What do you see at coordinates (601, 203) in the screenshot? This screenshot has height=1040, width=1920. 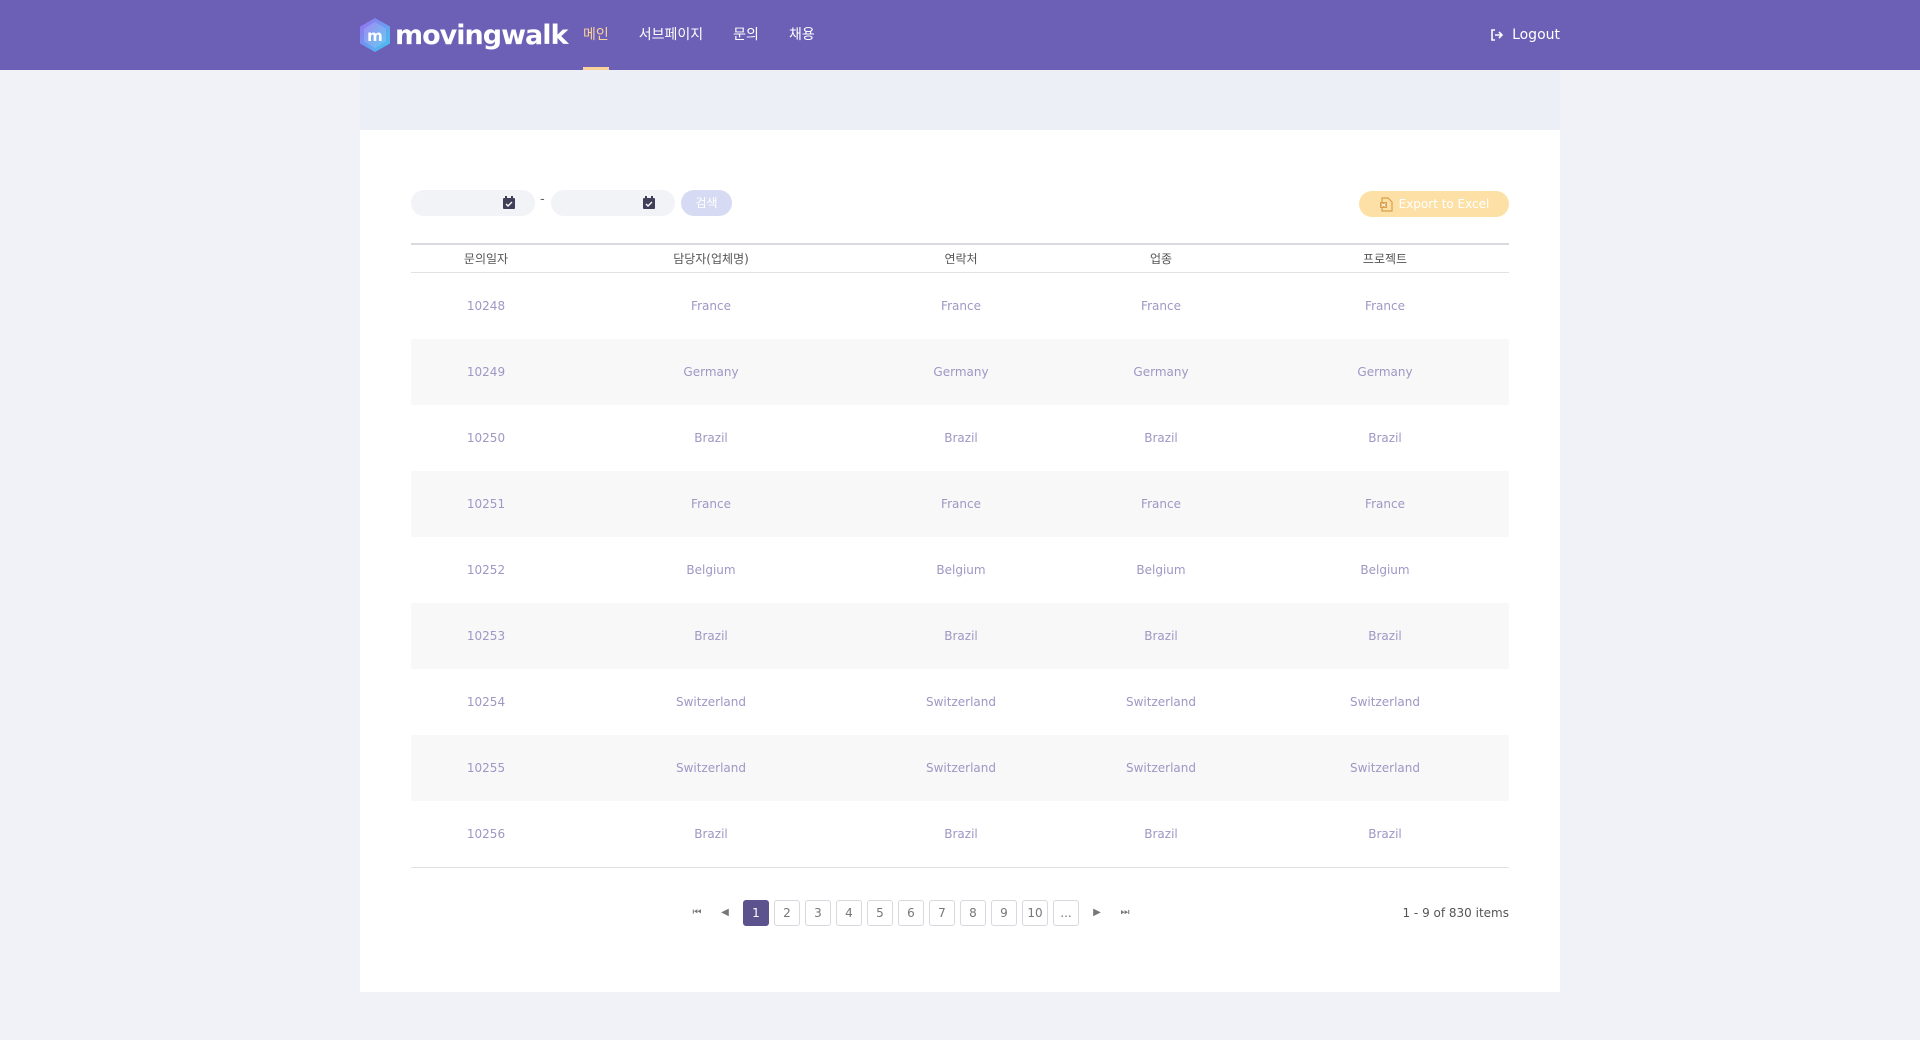 I see `end-date-input` at bounding box center [601, 203].